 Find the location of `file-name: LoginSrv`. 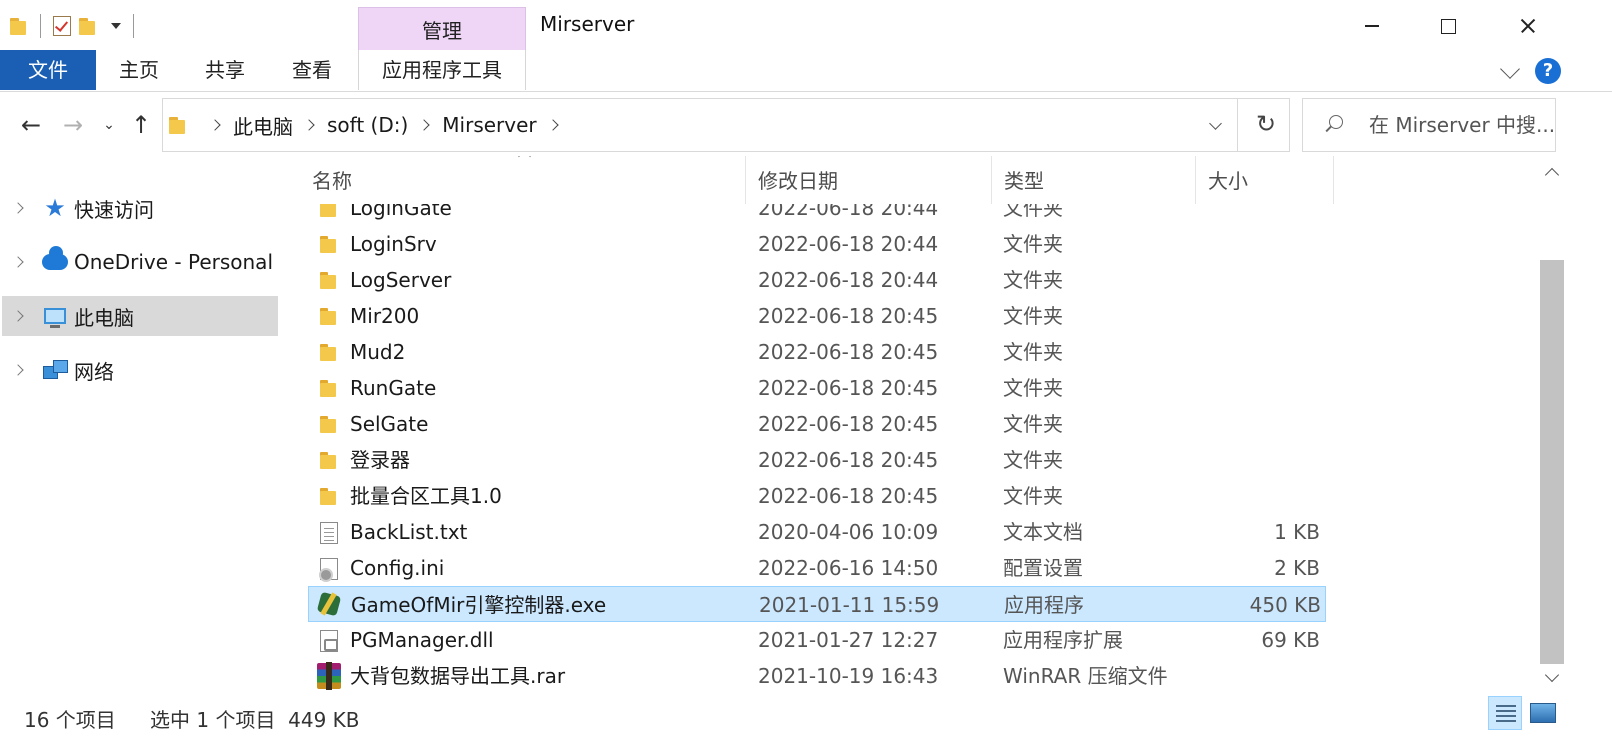

file-name: LoginSrv is located at coordinates (393, 244).